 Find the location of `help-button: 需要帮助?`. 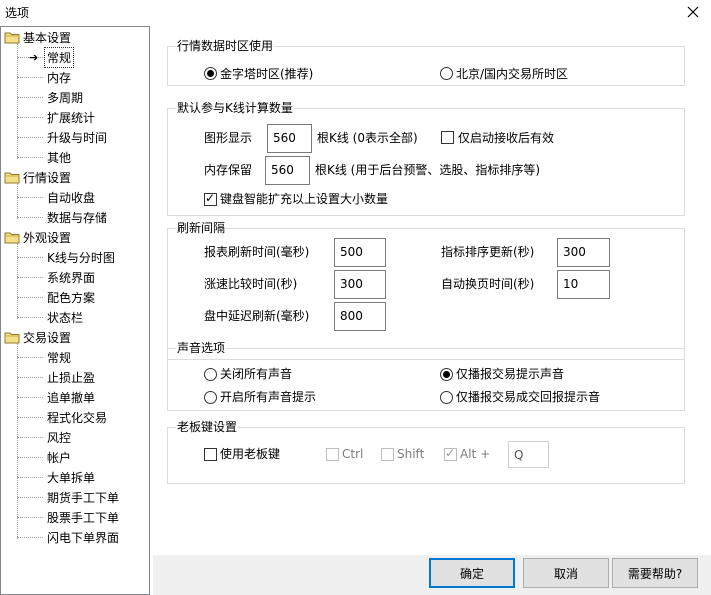

help-button: 需要帮助? is located at coordinates (655, 573).